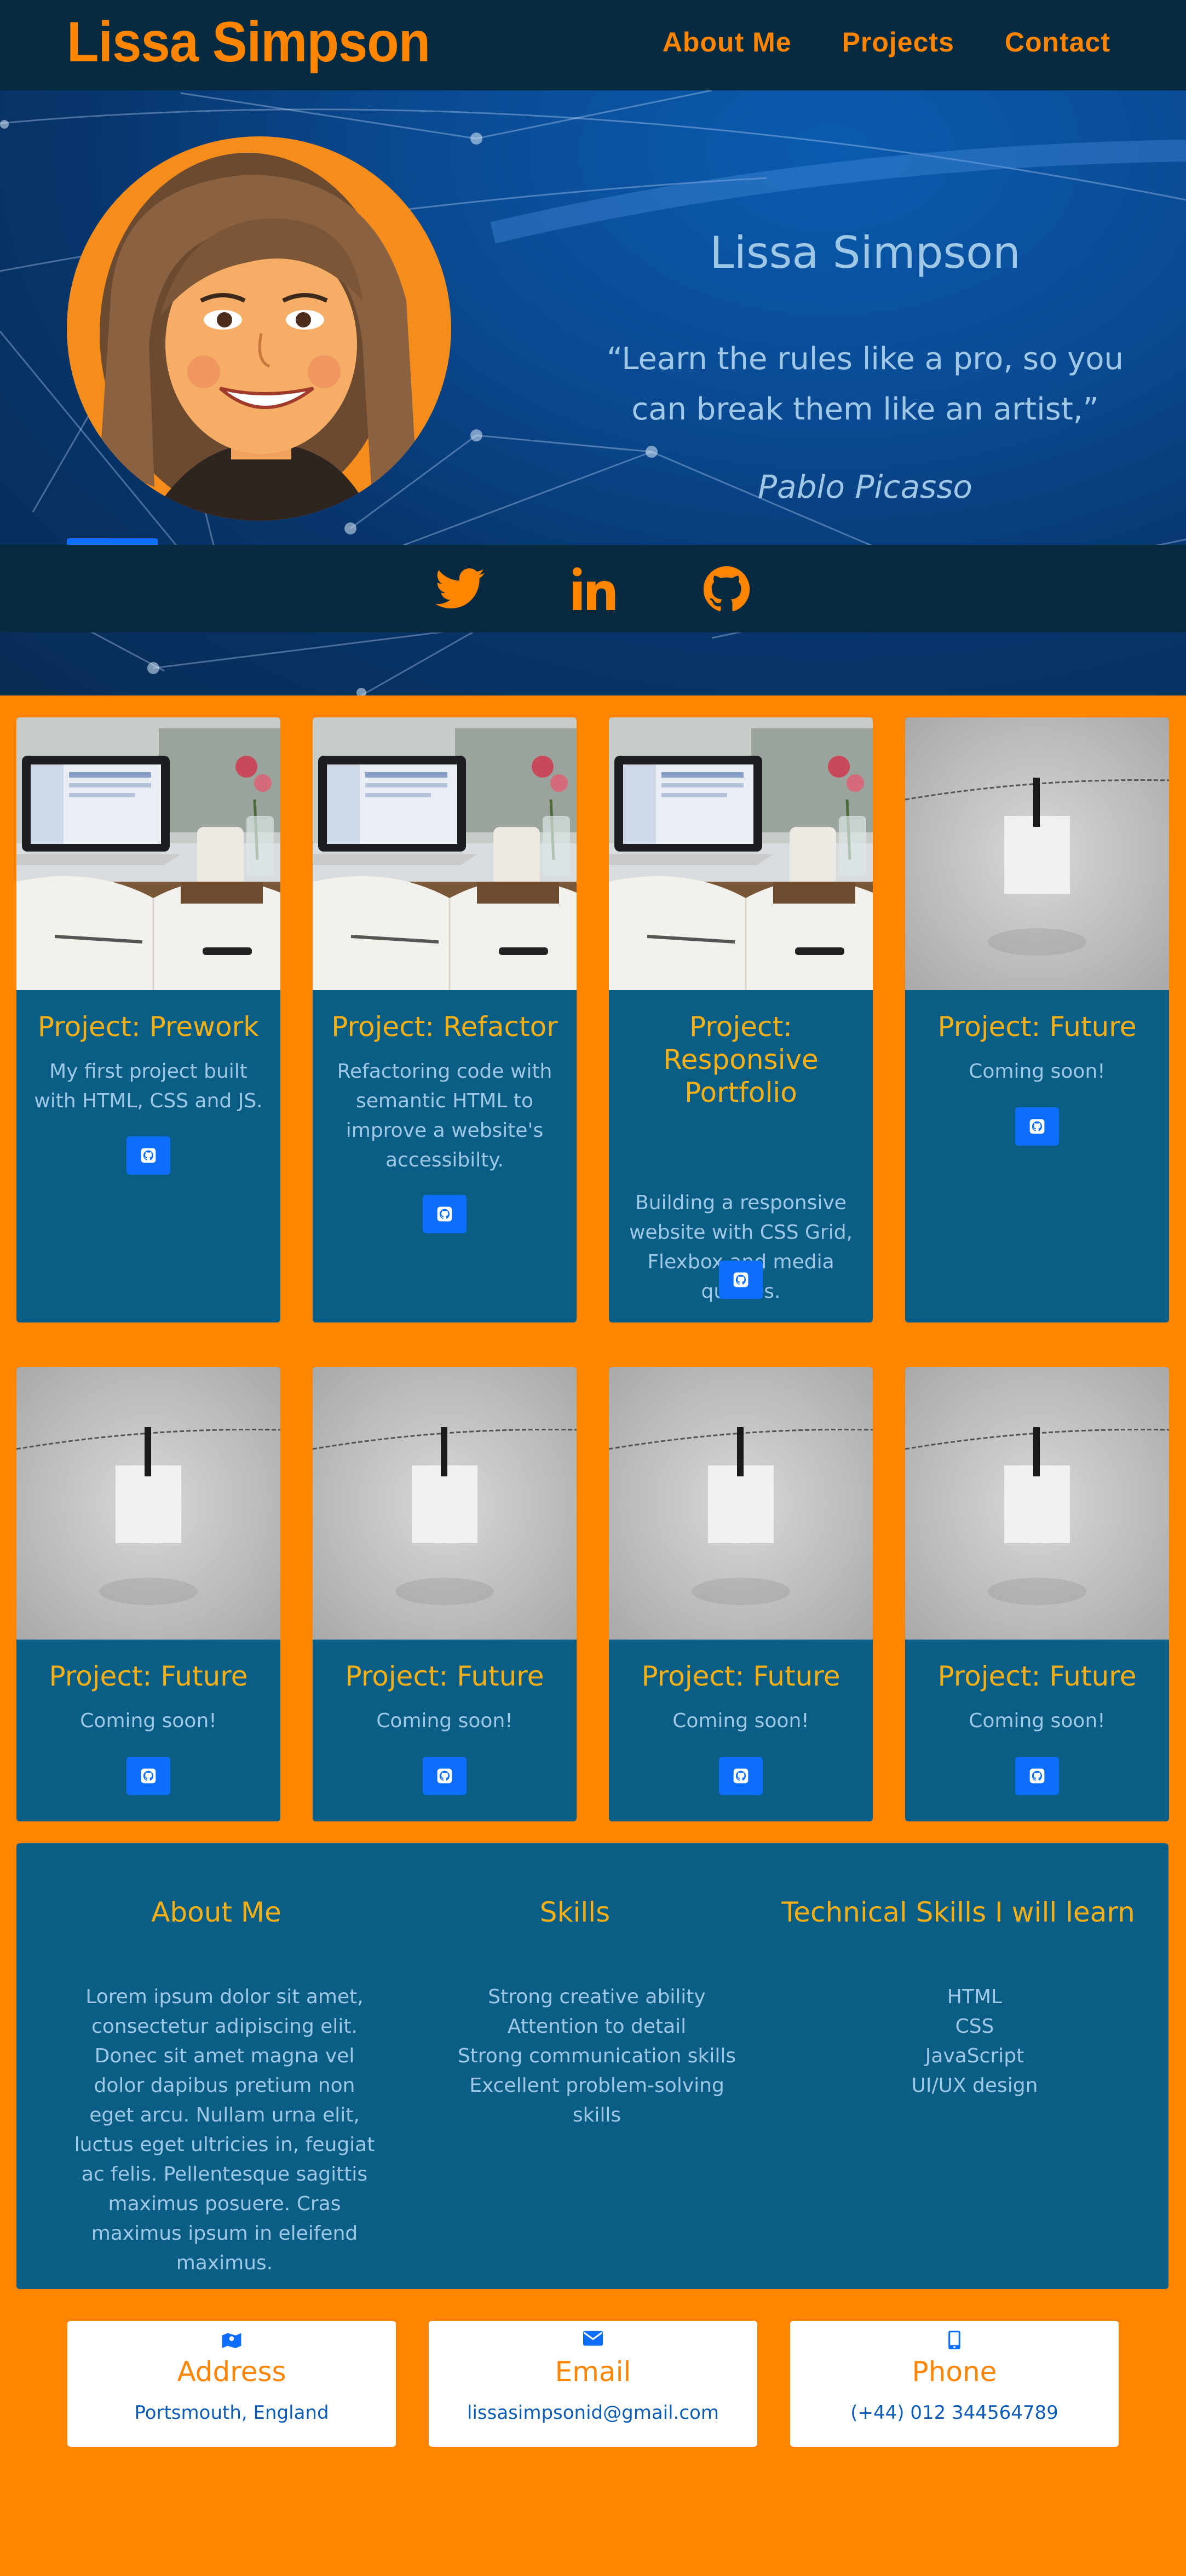 This screenshot has height=2576, width=1186. What do you see at coordinates (259, 328) in the screenshot?
I see `profile-avatar` at bounding box center [259, 328].